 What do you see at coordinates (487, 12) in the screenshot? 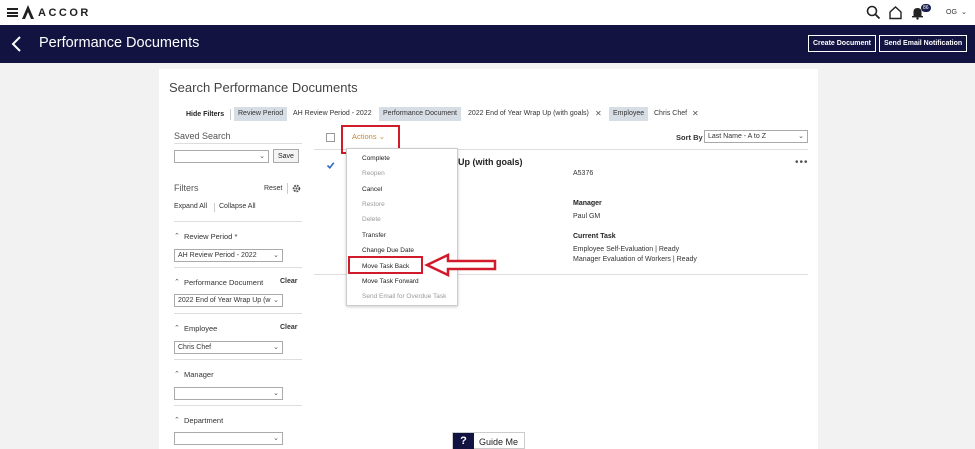
I see `top-nav-bar: ACCOR 86 OG ⌄` at bounding box center [487, 12].